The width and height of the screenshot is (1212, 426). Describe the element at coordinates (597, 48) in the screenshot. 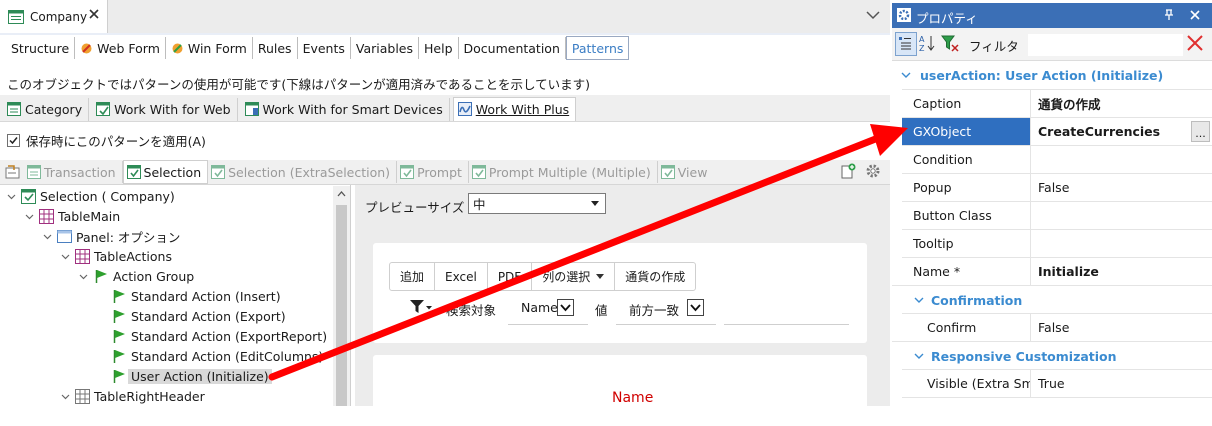

I see `tab-patterns: Patterns` at that location.